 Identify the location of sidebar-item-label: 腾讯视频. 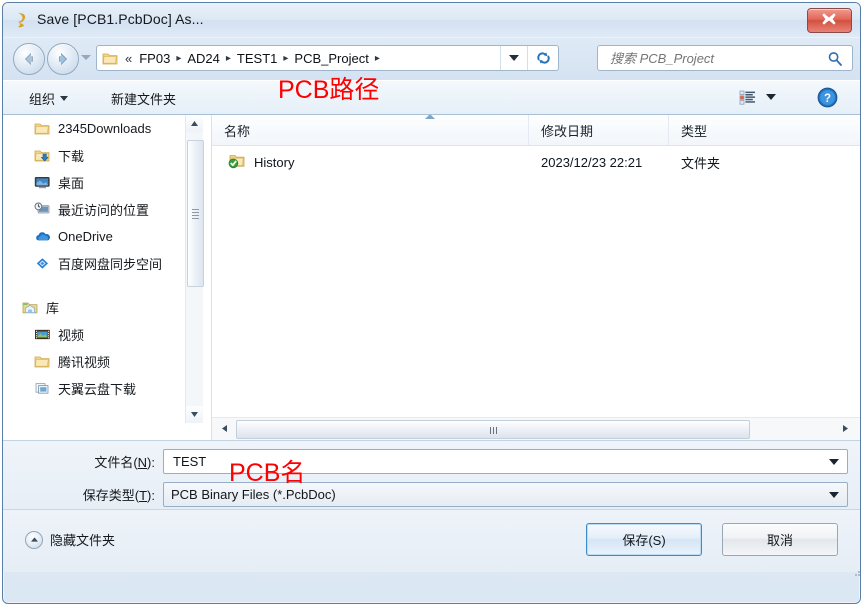
(84, 362).